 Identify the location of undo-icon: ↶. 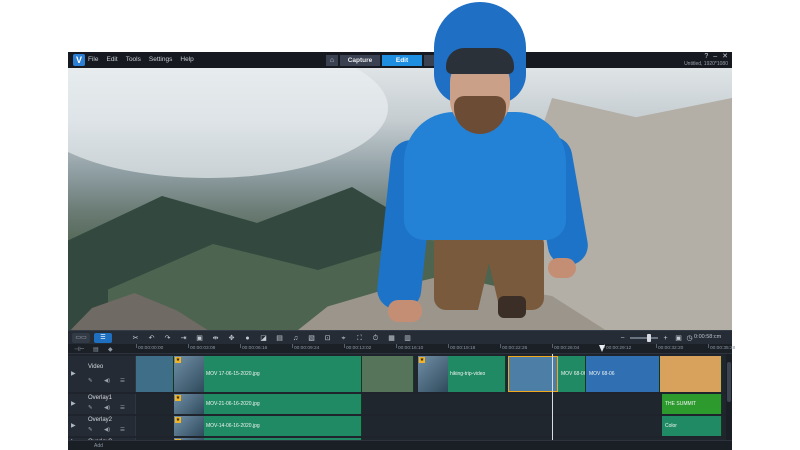
(151, 338).